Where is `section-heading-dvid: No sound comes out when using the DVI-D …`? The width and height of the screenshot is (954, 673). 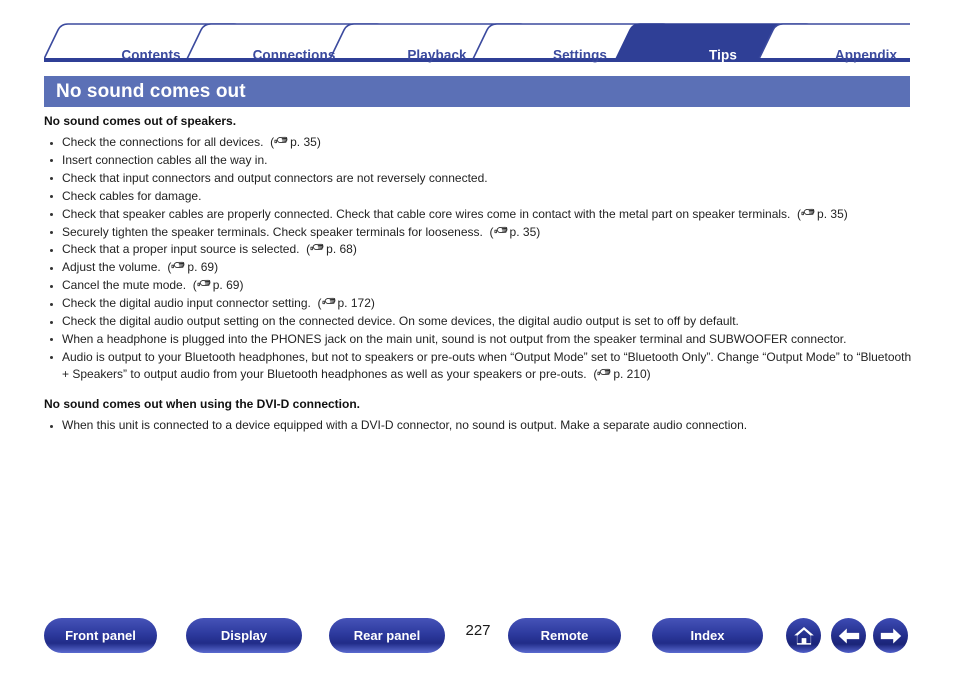
section-heading-dvid: No sound comes out when using the DVI-D … is located at coordinates (202, 404).